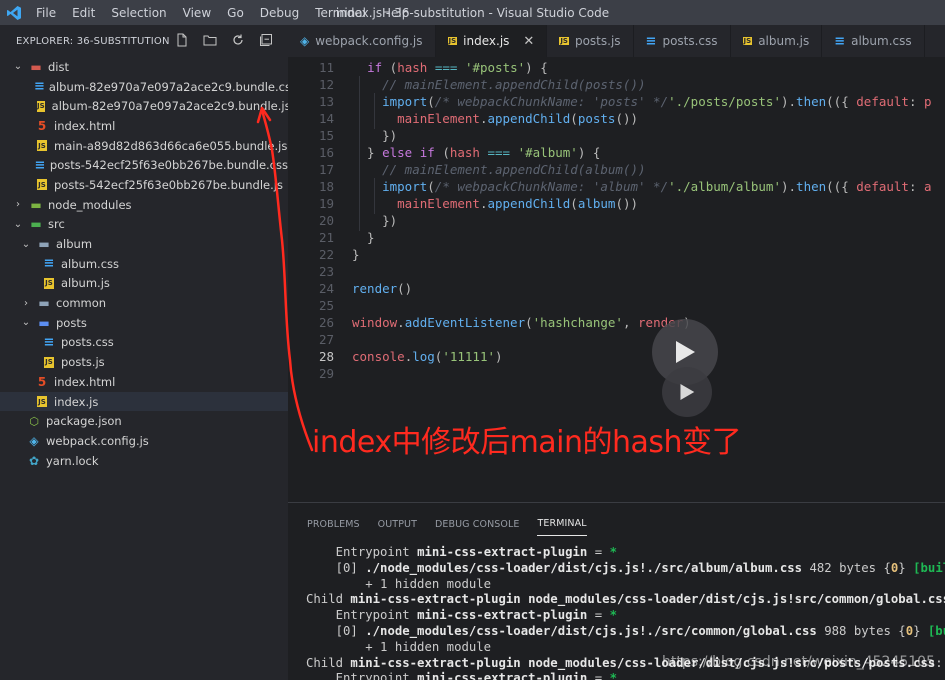 This screenshot has height=680, width=945. Describe the element at coordinates (397, 524) in the screenshot. I see `tab-output: OUTPUT` at that location.